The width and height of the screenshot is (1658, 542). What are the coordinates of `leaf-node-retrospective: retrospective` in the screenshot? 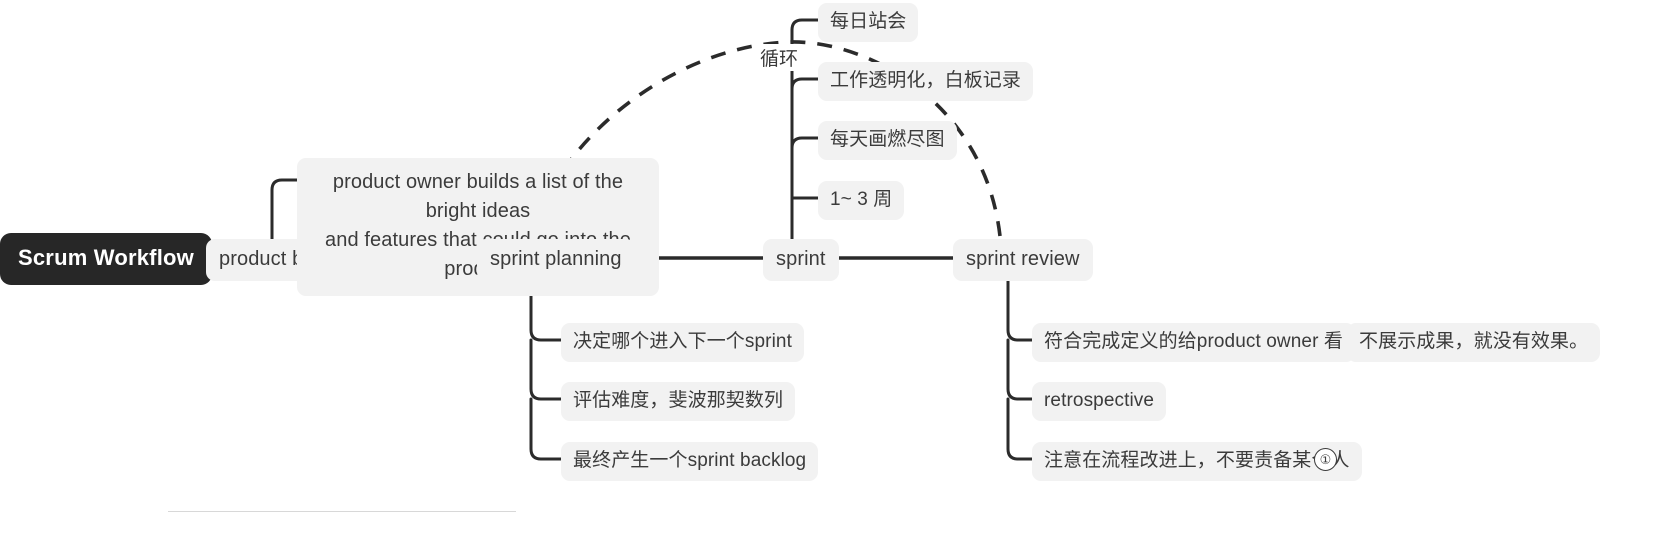 It's located at (1099, 401).